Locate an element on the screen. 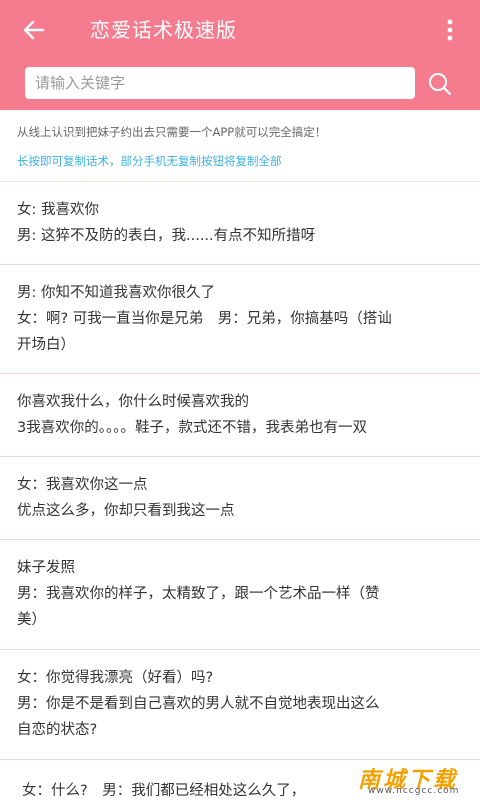 This screenshot has width=480, height=800. site-watermark: 南城下载 www.nccgcc.com is located at coordinates (413, 779).